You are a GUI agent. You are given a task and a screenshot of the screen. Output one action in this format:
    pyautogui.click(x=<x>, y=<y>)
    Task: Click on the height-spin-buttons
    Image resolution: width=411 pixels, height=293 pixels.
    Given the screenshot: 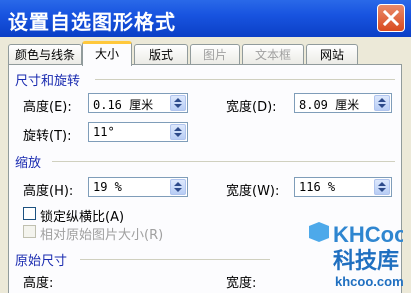 What is the action you would take?
    pyautogui.click(x=178, y=103)
    